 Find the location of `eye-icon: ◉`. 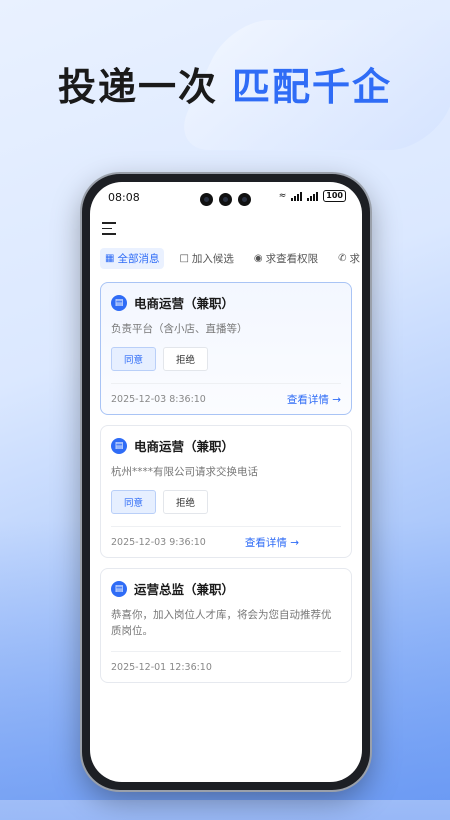

eye-icon: ◉ is located at coordinates (258, 258).